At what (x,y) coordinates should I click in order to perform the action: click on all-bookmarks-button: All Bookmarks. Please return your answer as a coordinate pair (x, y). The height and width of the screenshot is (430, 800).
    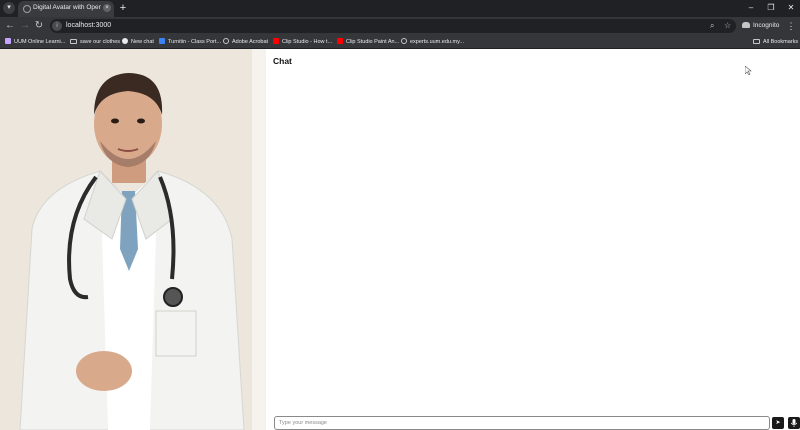
    Looking at the image, I should click on (775, 42).